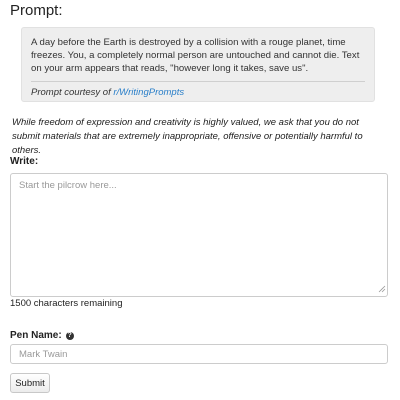  Describe the element at coordinates (24, 161) in the screenshot. I see `write-label: Write:` at that location.